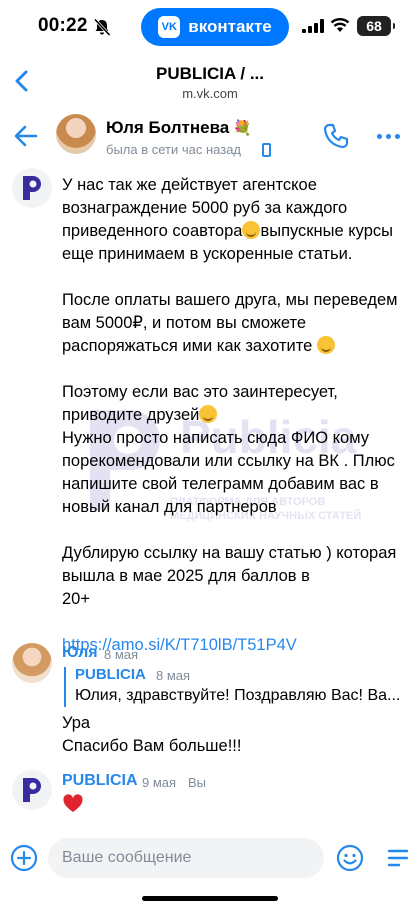 Image resolution: width=420 pixels, height=910 pixels. I want to click on message-line: вышла в мае 2025 для баллов в, so click(186, 576).